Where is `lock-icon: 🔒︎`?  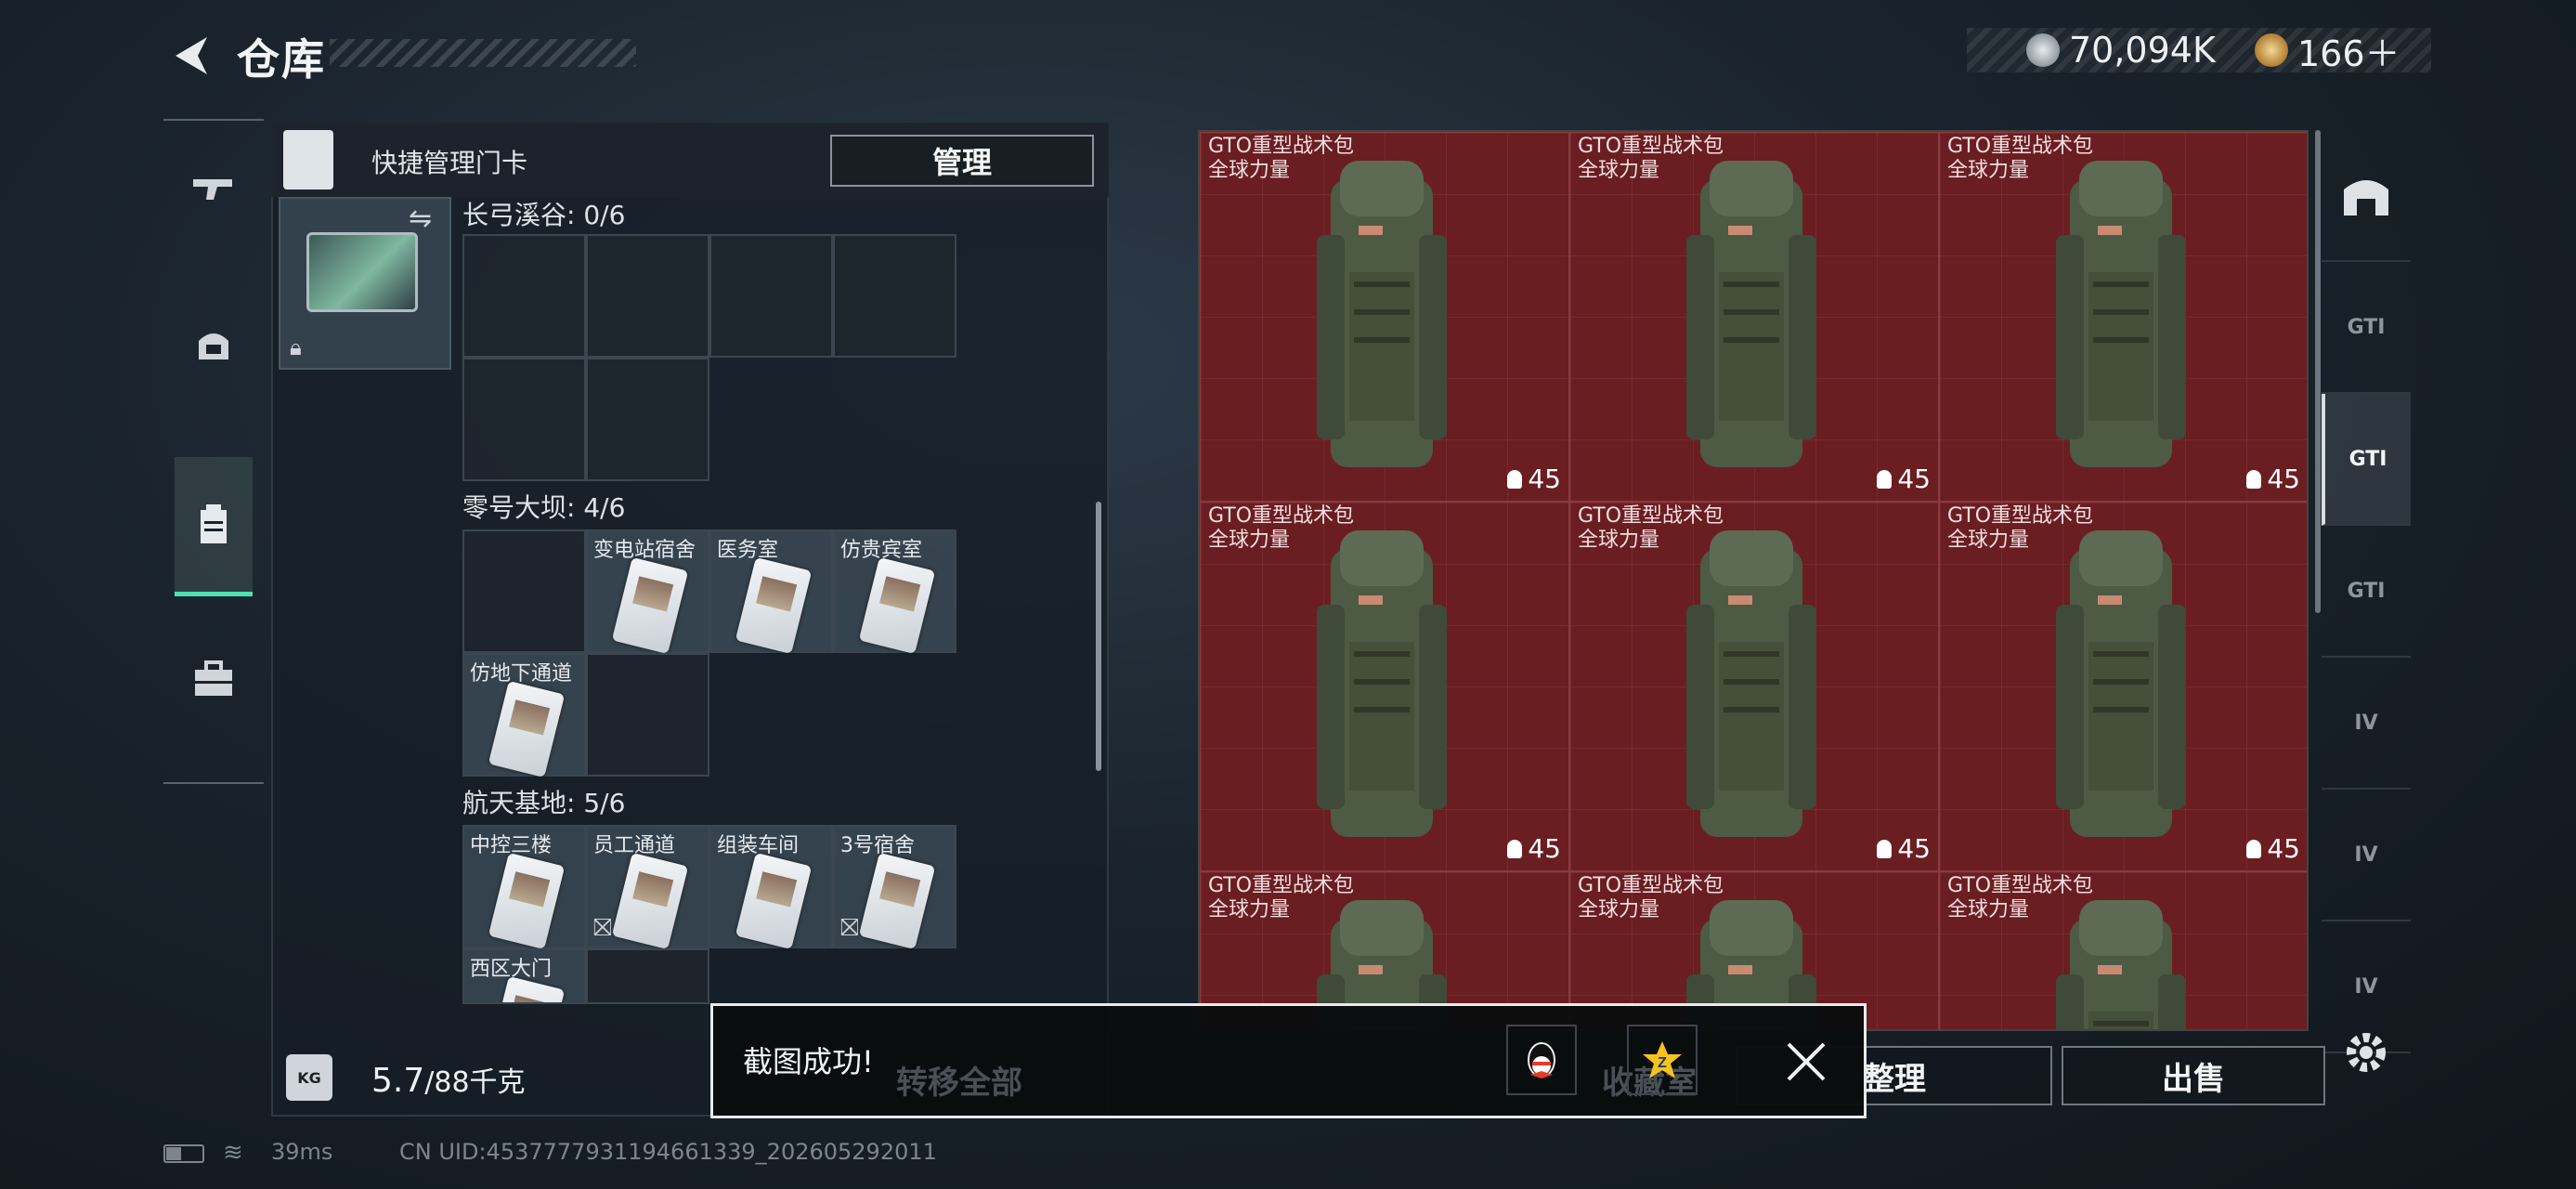 lock-icon: 🔒︎ is located at coordinates (296, 347).